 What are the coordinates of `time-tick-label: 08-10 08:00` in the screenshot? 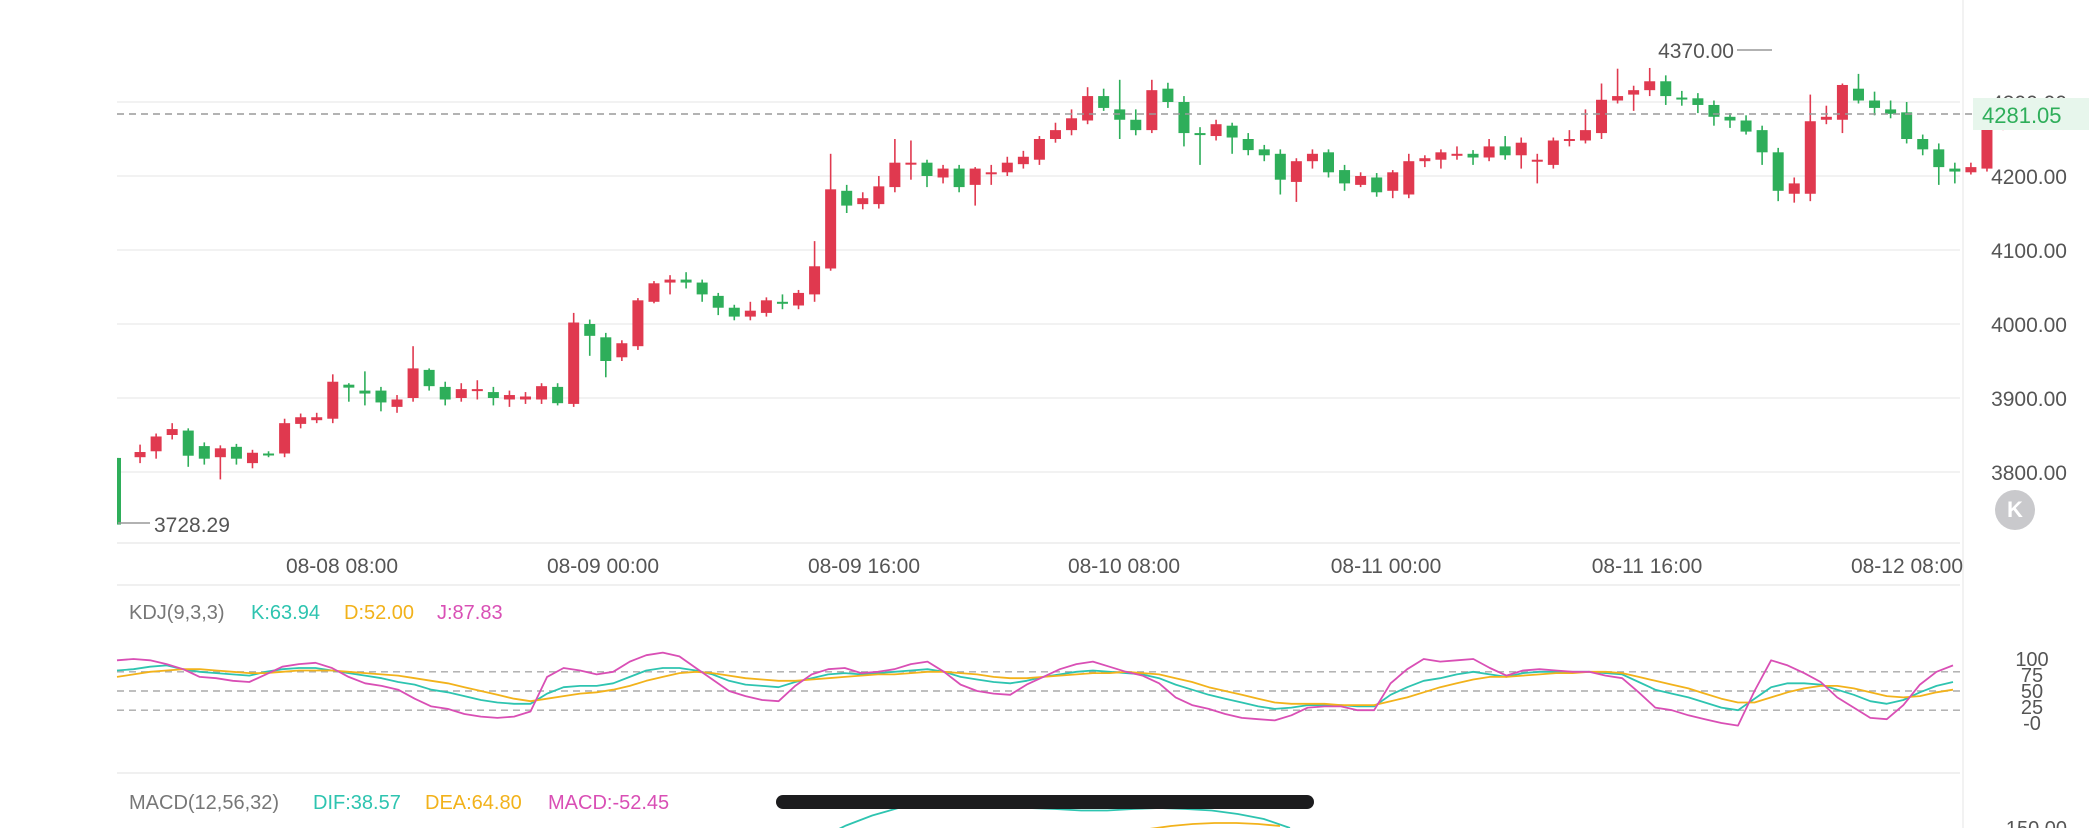 It's located at (1124, 566).